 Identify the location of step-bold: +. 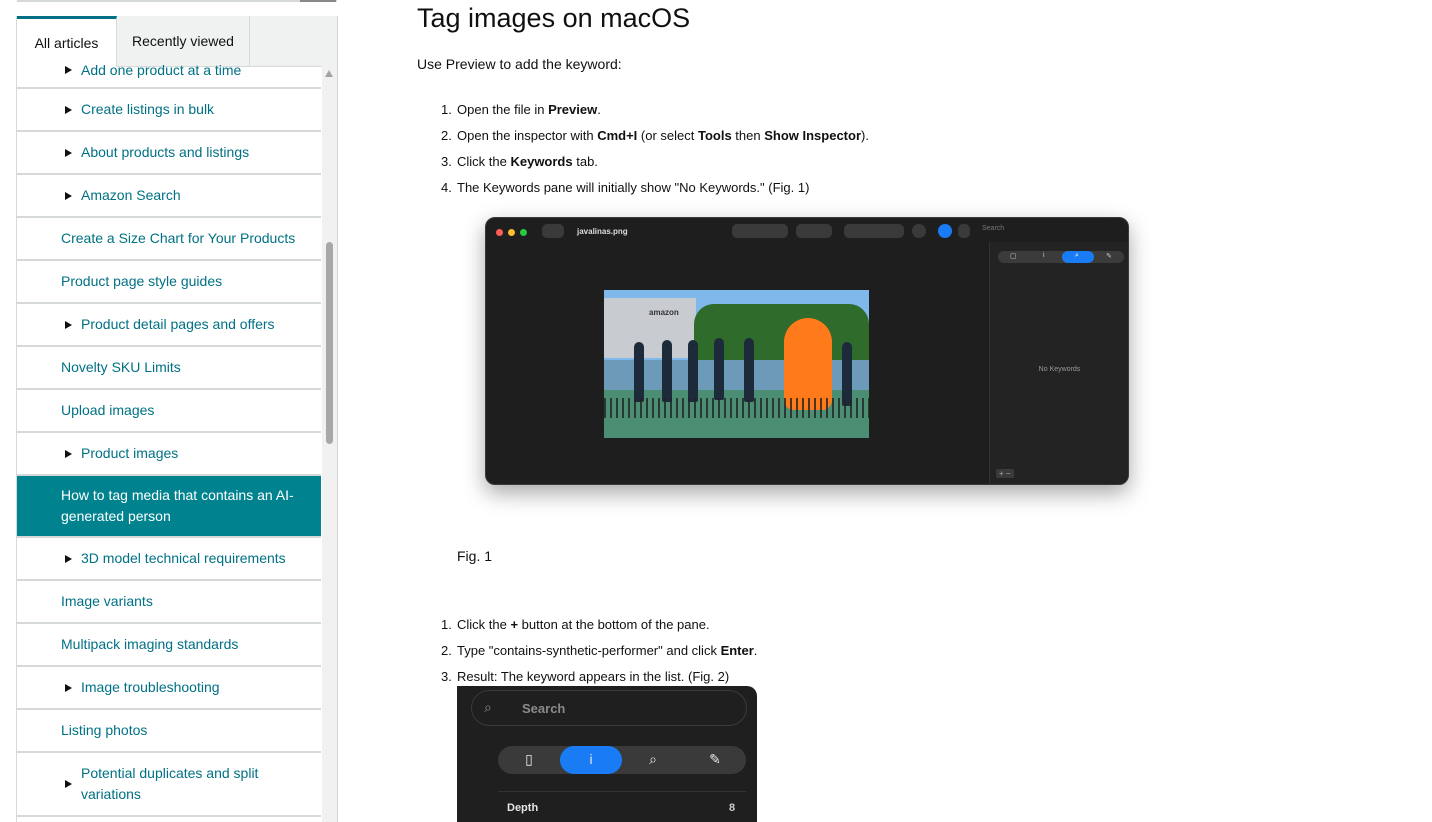
(514, 624).